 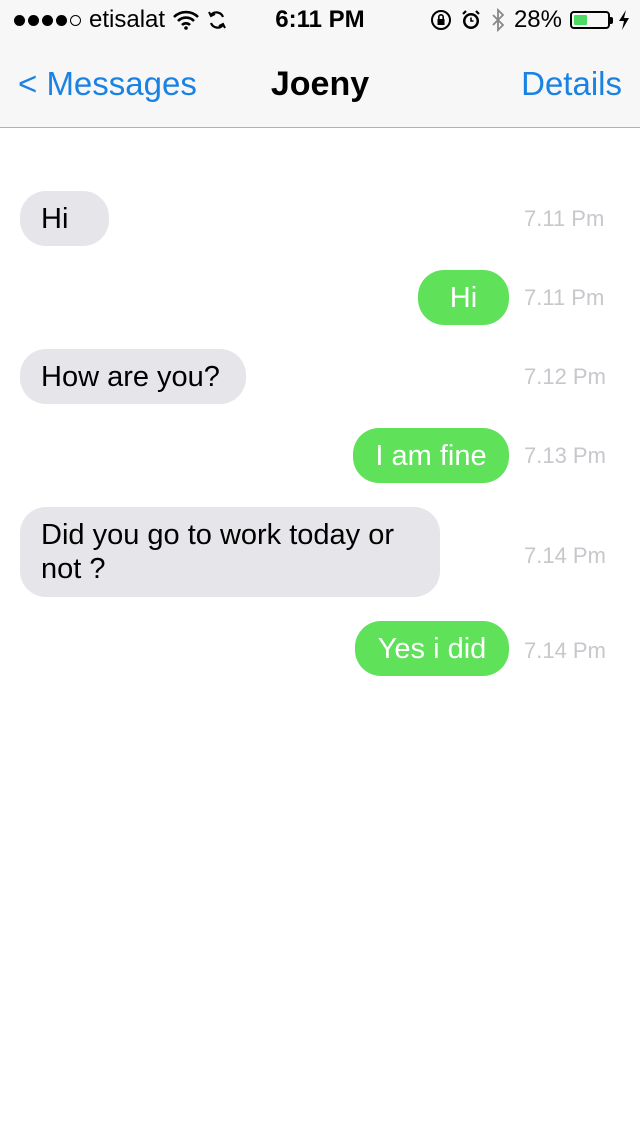 What do you see at coordinates (537, 19) in the screenshot?
I see `battery-percent: 28%` at bounding box center [537, 19].